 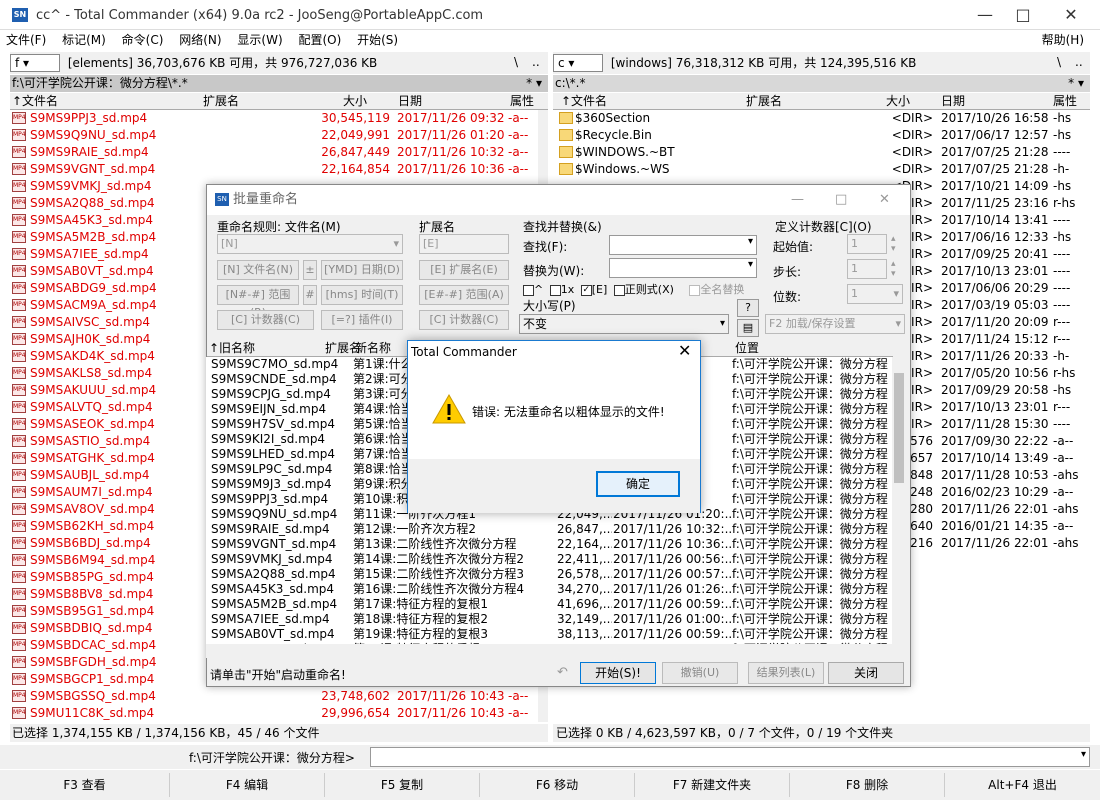 What do you see at coordinates (684, 350) in the screenshot?
I see `message-close-button: ✕` at bounding box center [684, 350].